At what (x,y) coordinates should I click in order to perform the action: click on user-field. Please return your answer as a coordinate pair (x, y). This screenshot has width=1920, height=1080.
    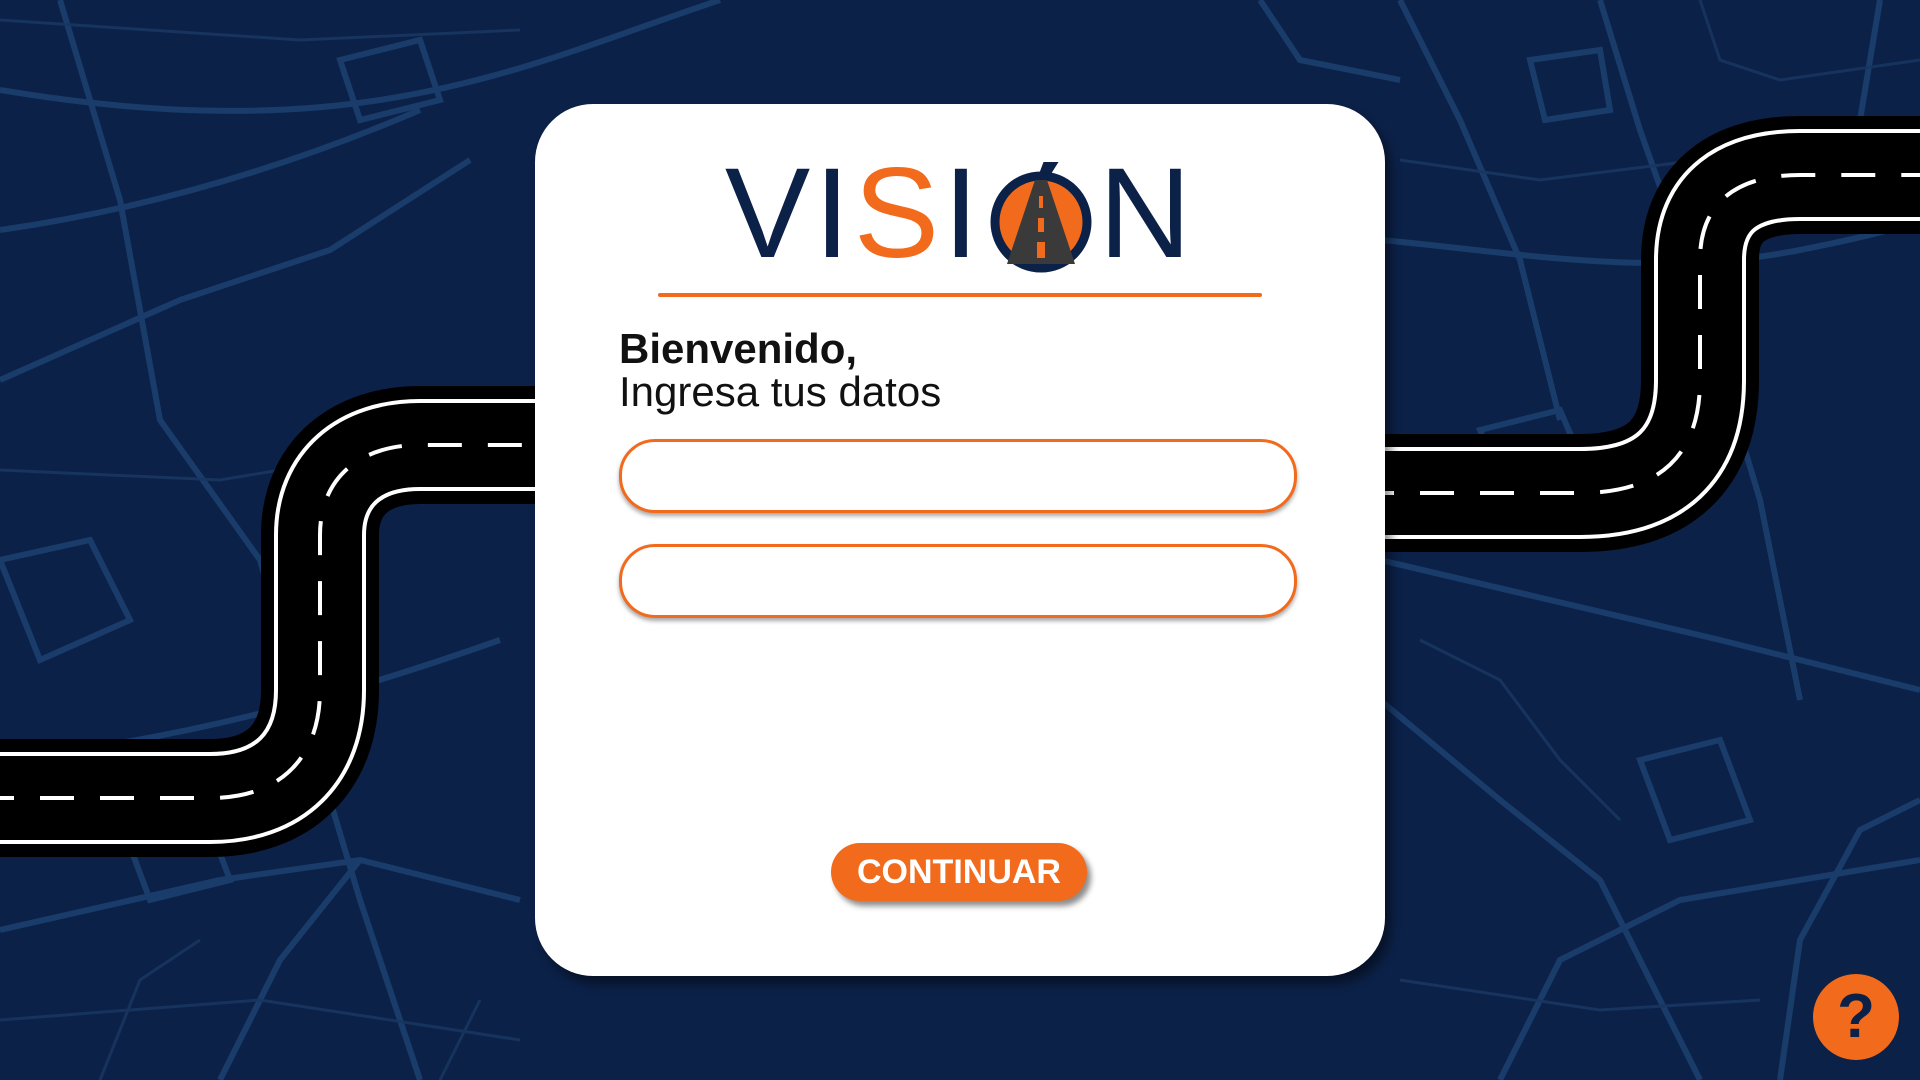
    Looking at the image, I should click on (958, 476).